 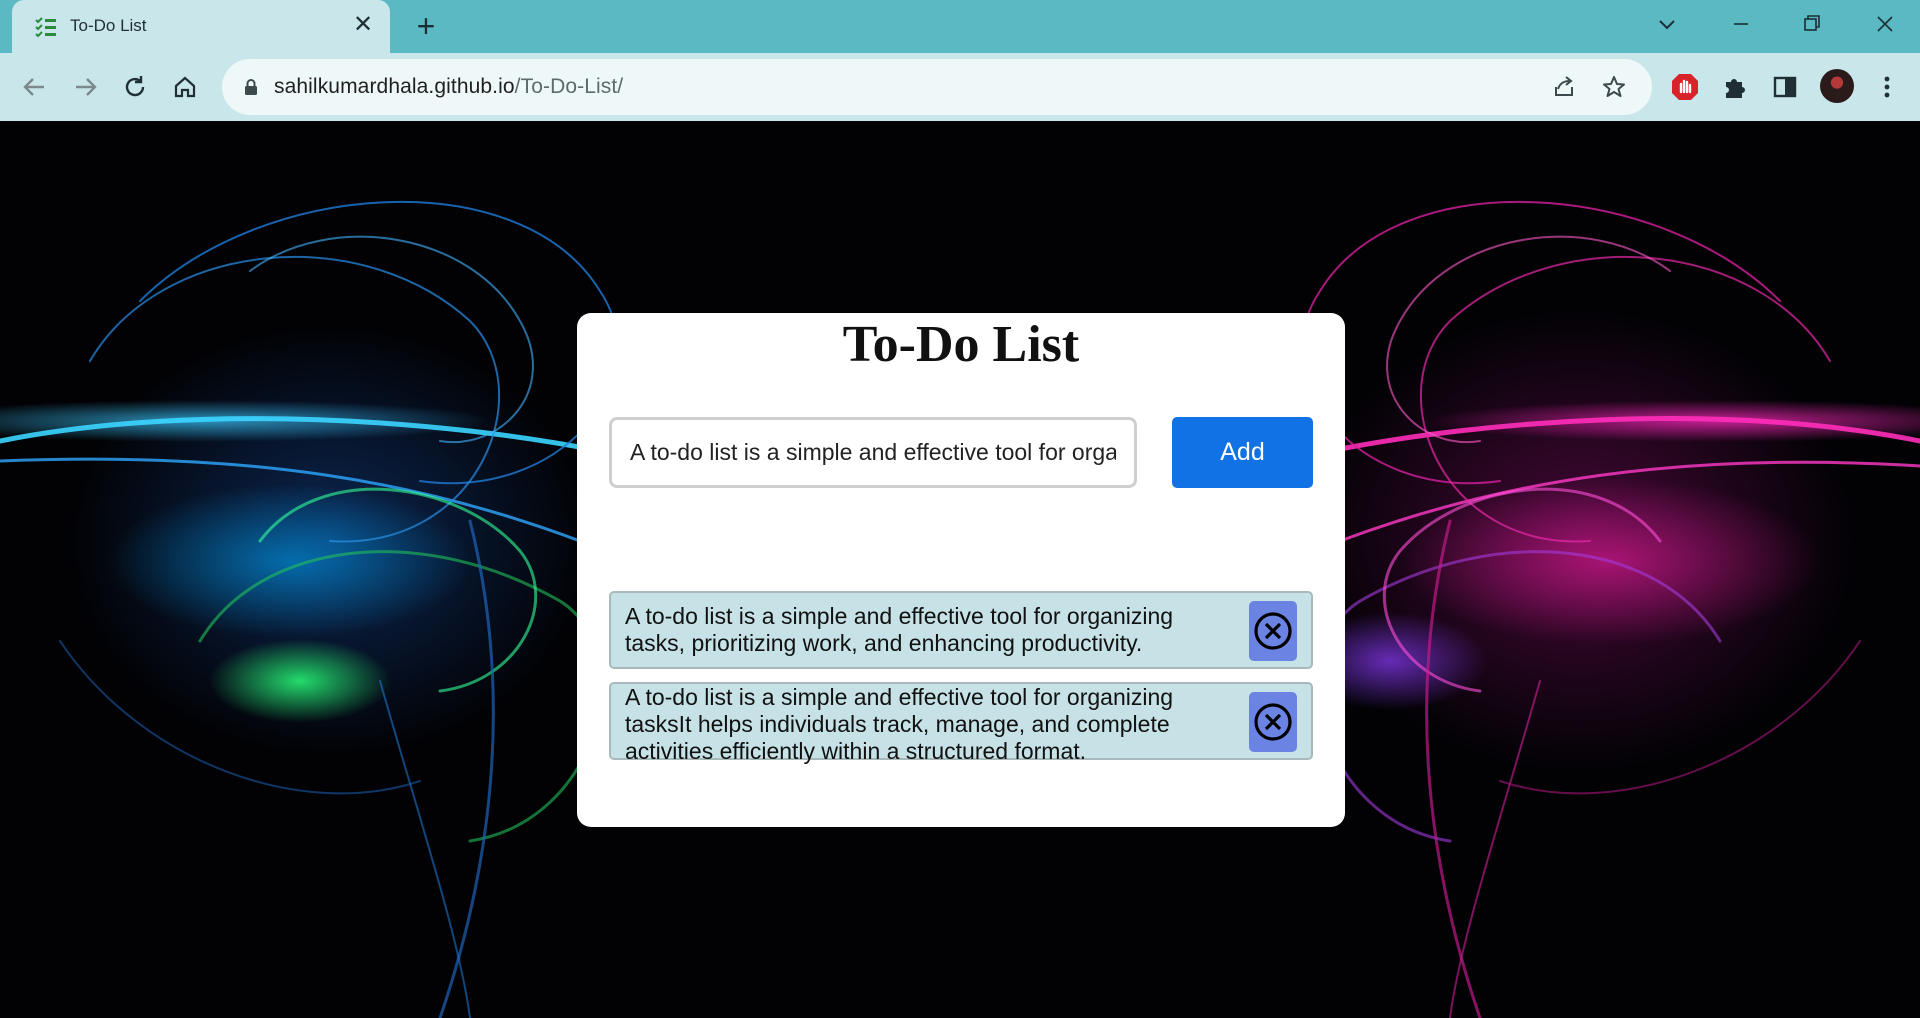 I want to click on browser-tab: To-Do List ✕, so click(x=201, y=26).